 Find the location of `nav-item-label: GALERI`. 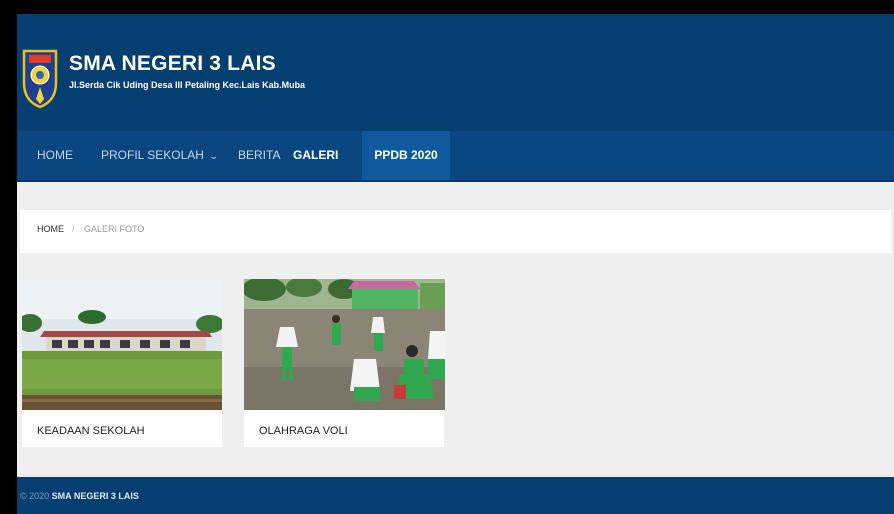

nav-item-label: GALERI is located at coordinates (316, 155).